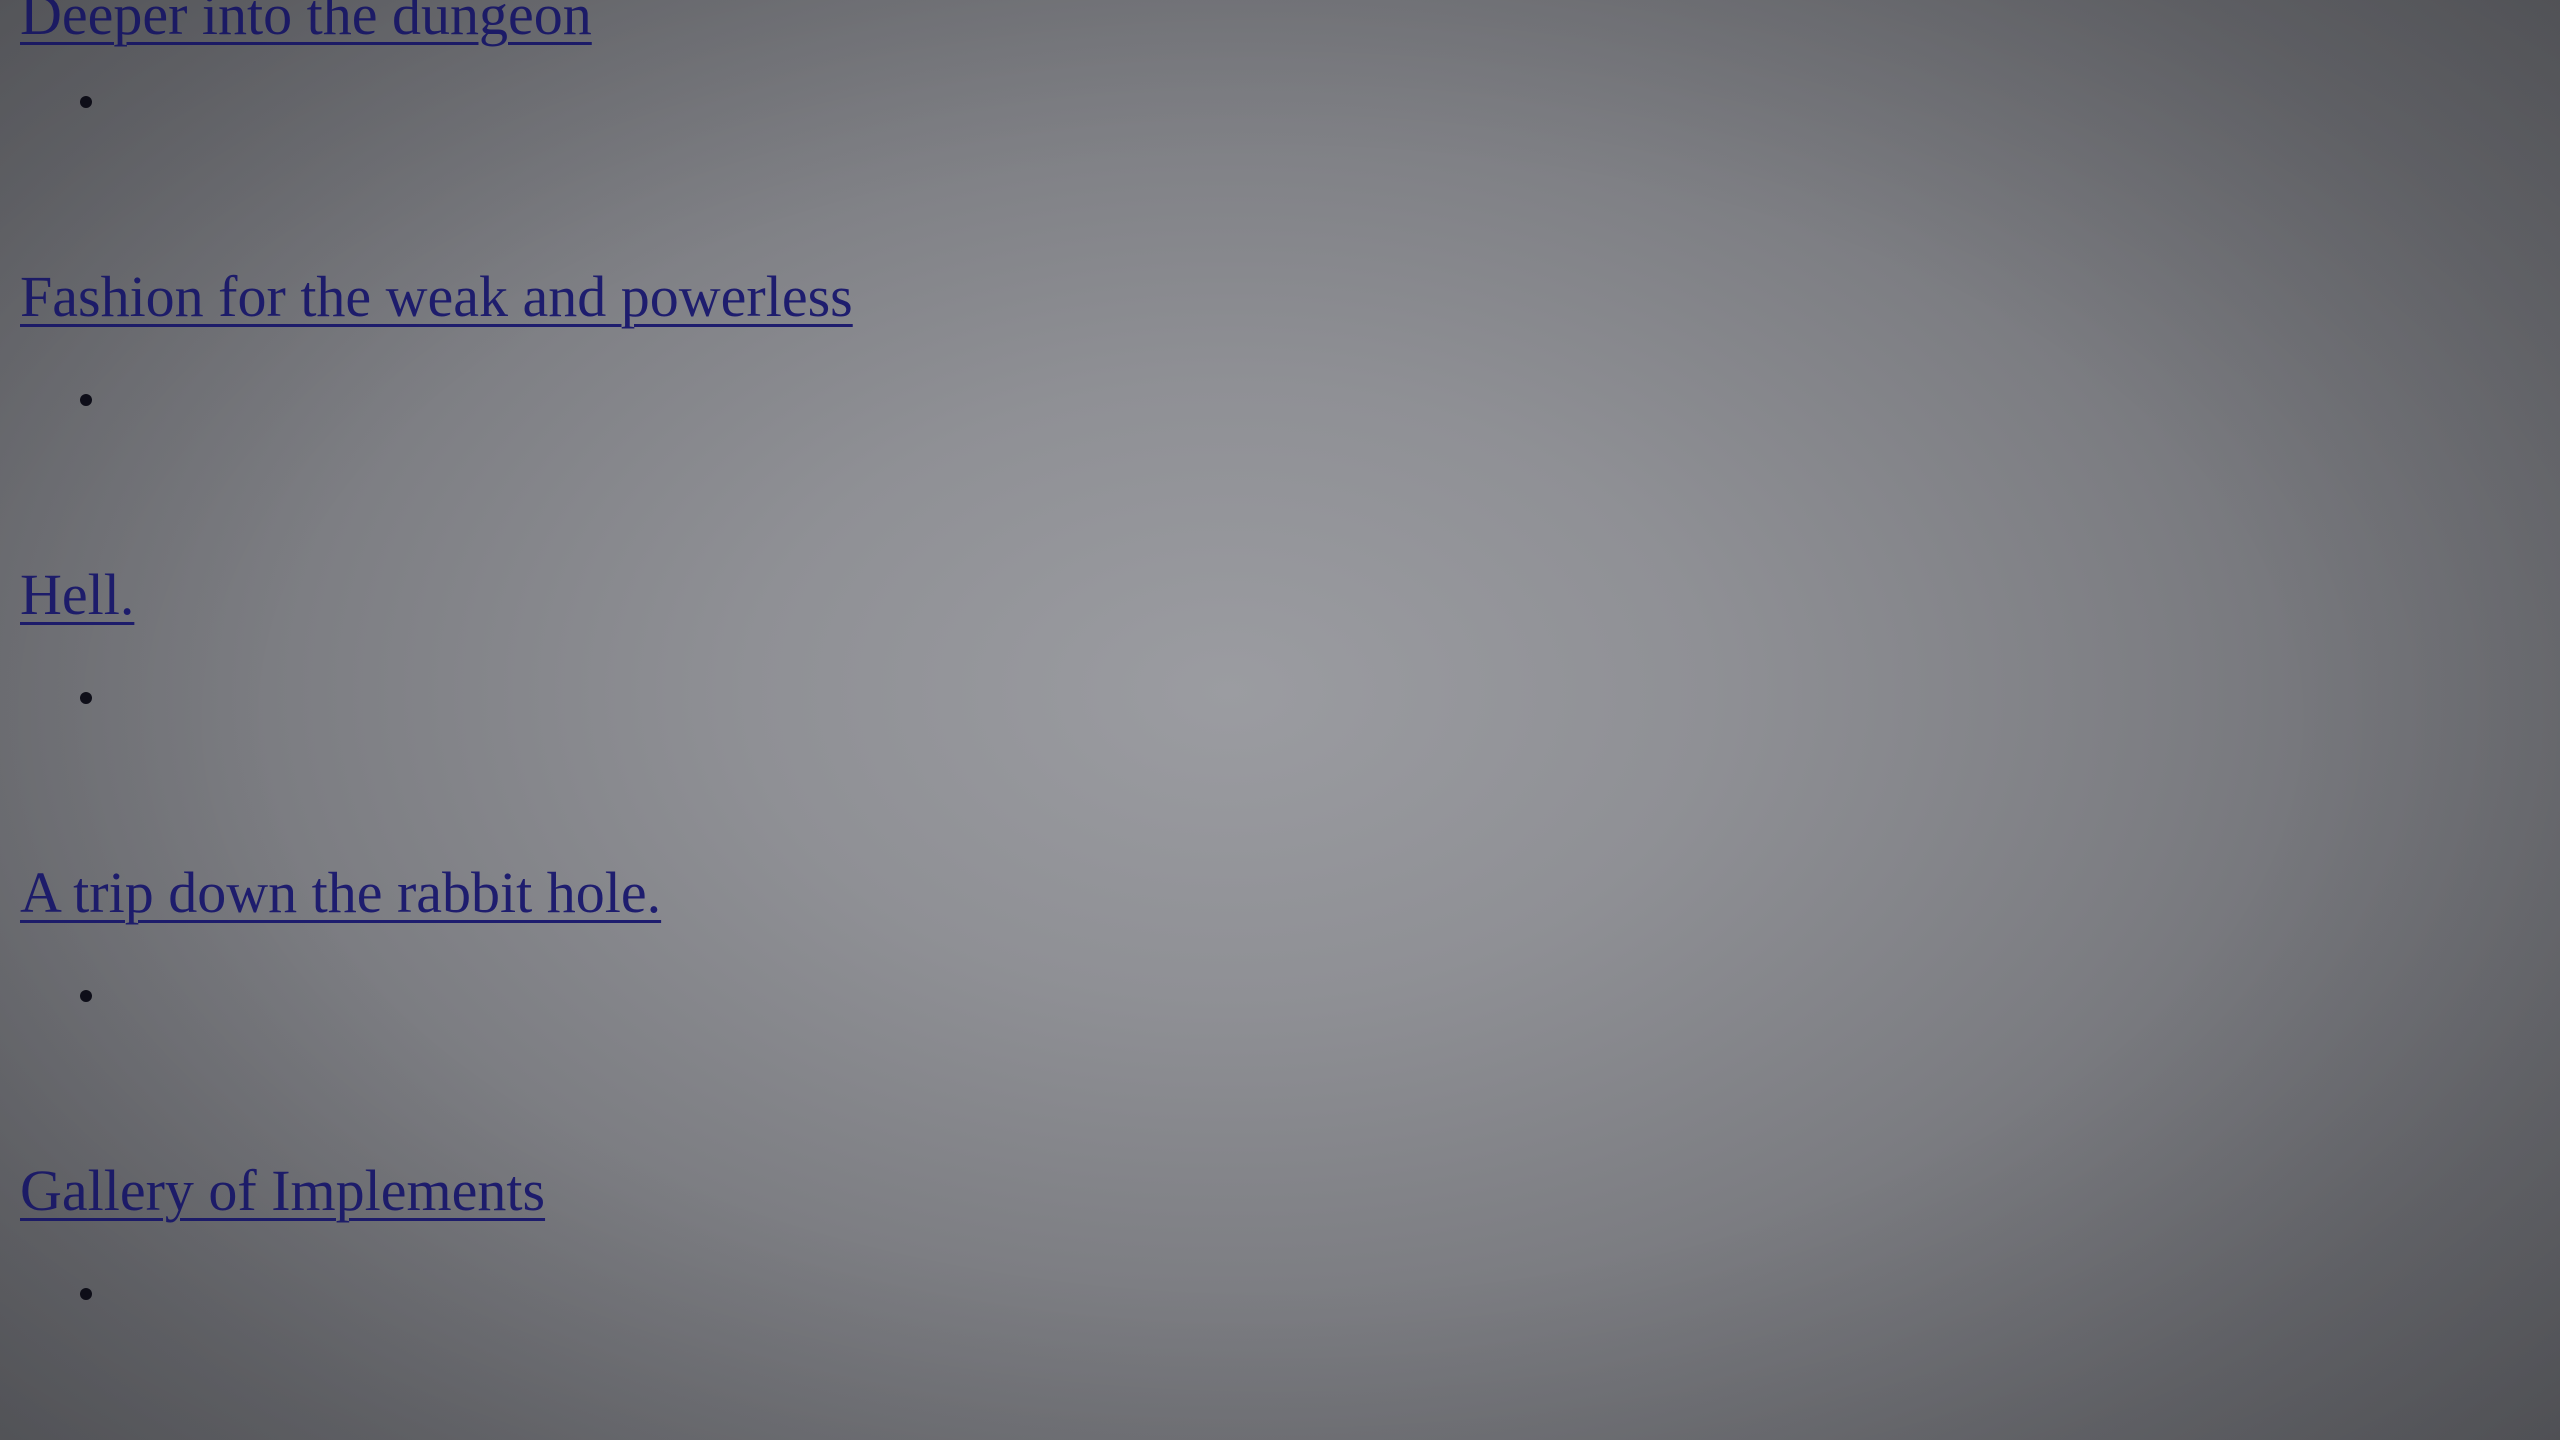 The height and width of the screenshot is (1440, 2560). I want to click on link-gallery-of-implements: Gallery of Implements, so click(282, 1191).